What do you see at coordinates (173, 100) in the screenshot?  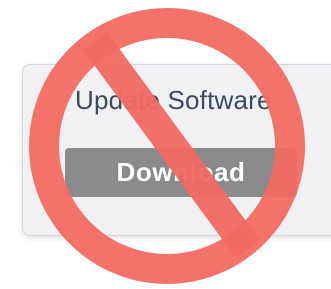 I see `dialog-title: Update Software` at bounding box center [173, 100].